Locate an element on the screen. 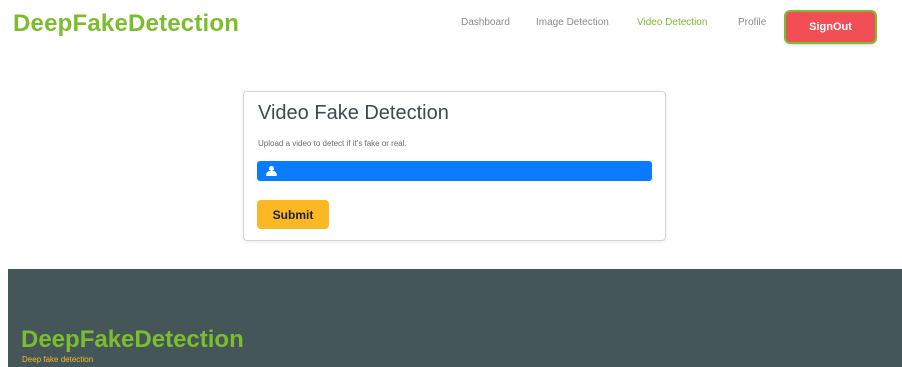 The image size is (902, 367). video-file-input is located at coordinates (454, 171).